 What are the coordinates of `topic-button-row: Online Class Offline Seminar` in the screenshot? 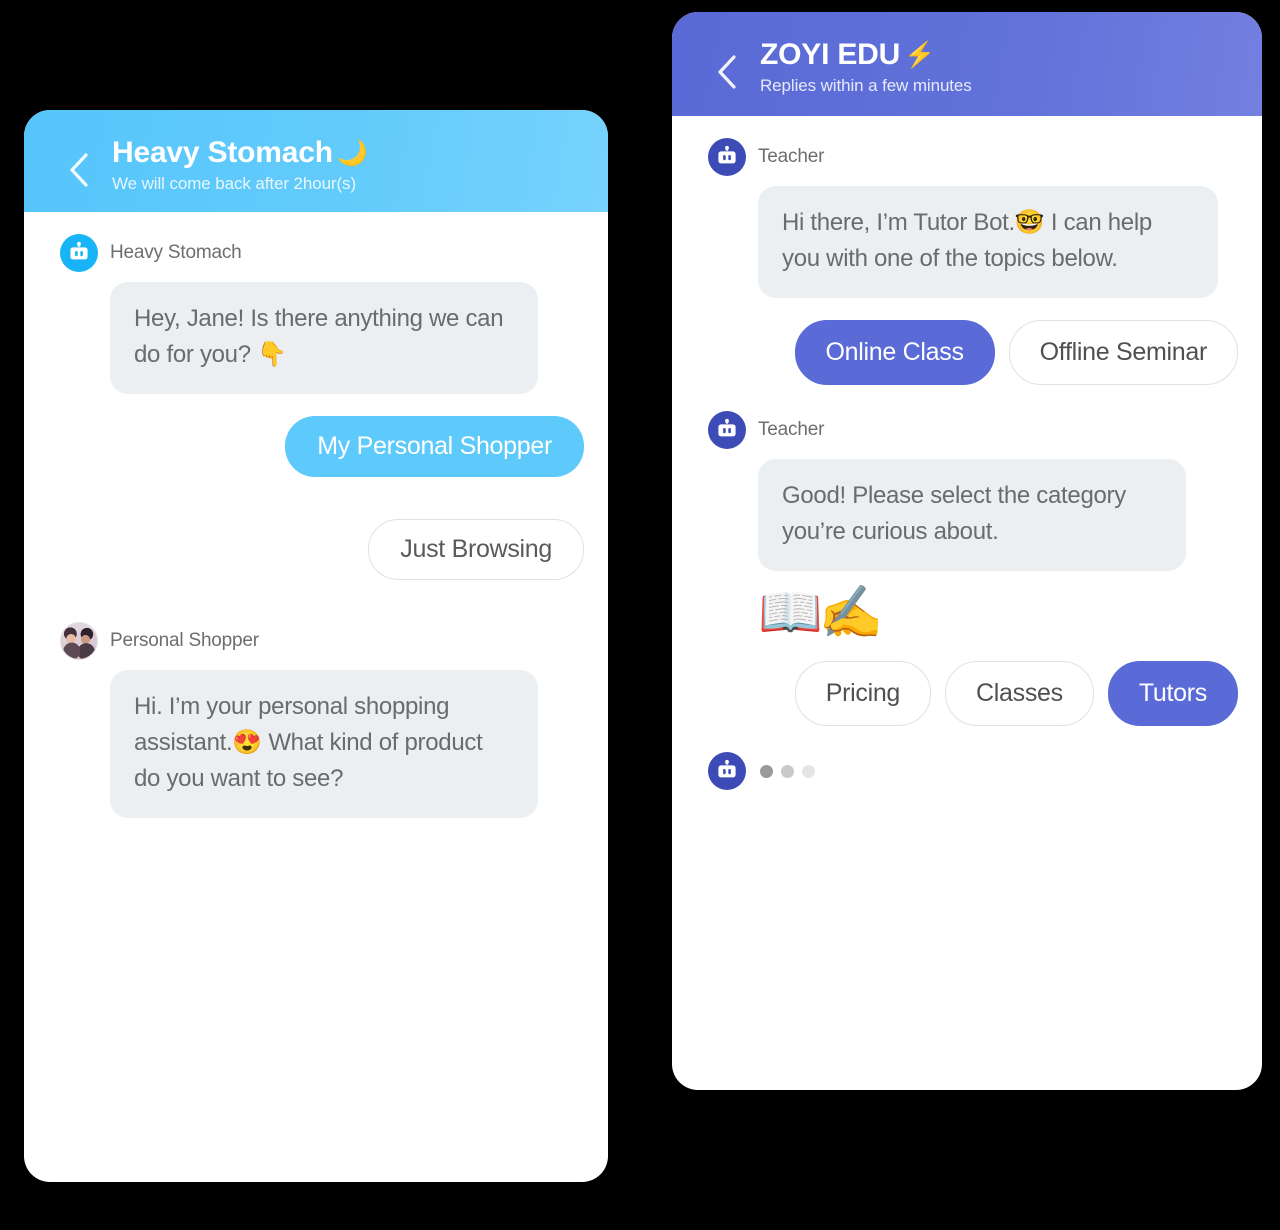 It's located at (967, 352).